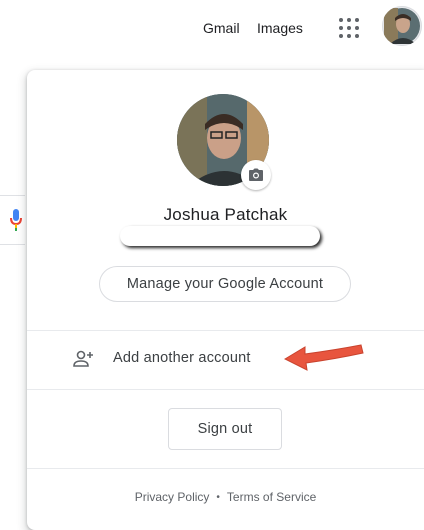 This screenshot has width=424, height=530. Describe the element at coordinates (172, 497) in the screenshot. I see `privacy-policy-link: Privacy Policy` at that location.